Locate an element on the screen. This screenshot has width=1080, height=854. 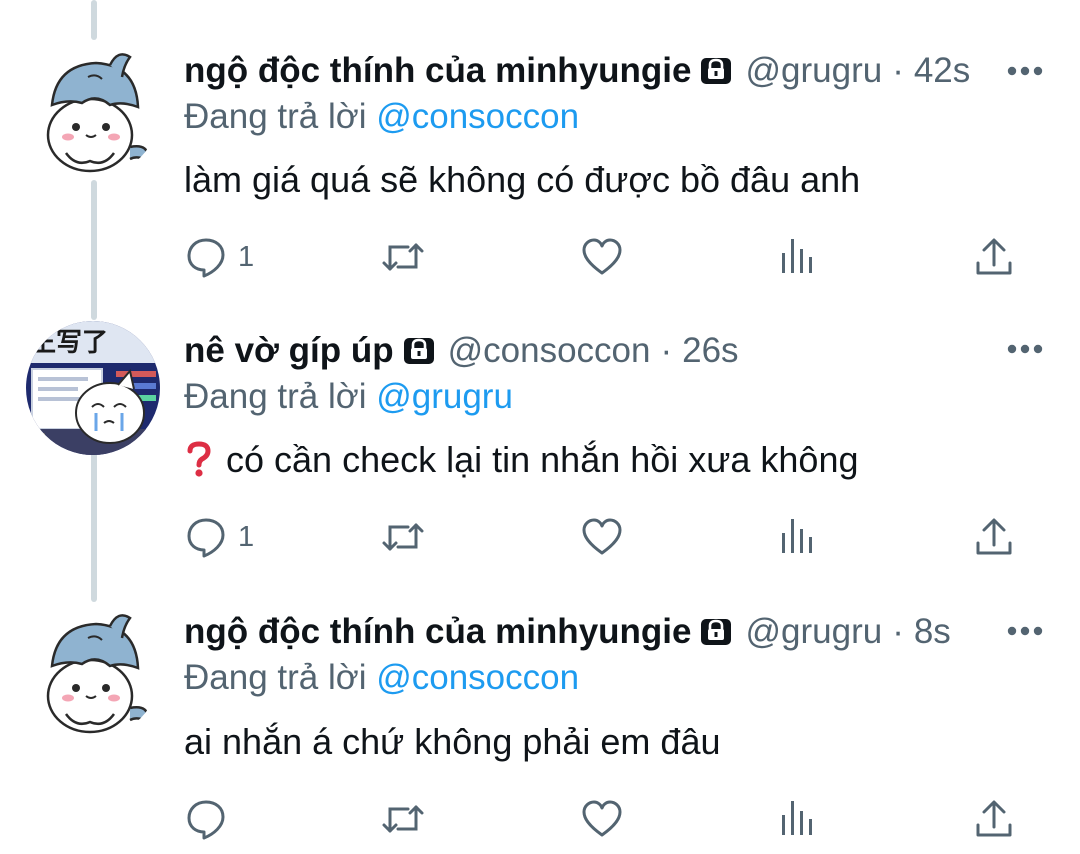
tweet-header: nê vờ gíp úp @consoccon · 26s is located at coordinates (461, 351).